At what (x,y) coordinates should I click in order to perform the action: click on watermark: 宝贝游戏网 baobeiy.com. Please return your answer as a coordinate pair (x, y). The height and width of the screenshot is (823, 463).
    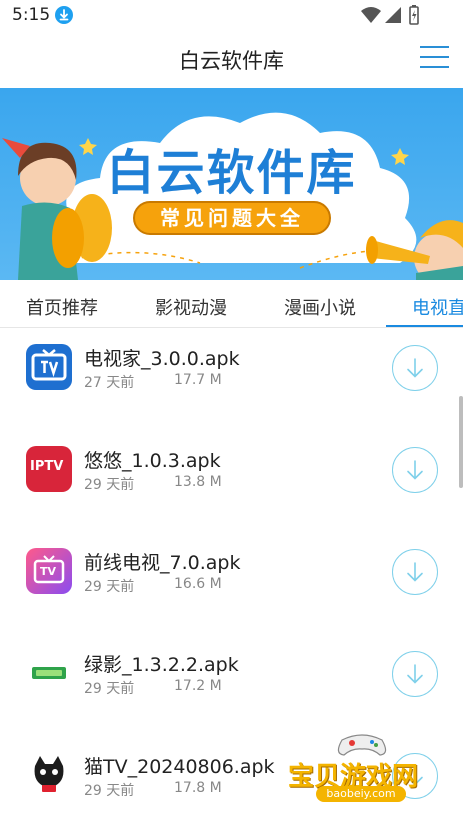
    Looking at the image, I should click on (362, 766).